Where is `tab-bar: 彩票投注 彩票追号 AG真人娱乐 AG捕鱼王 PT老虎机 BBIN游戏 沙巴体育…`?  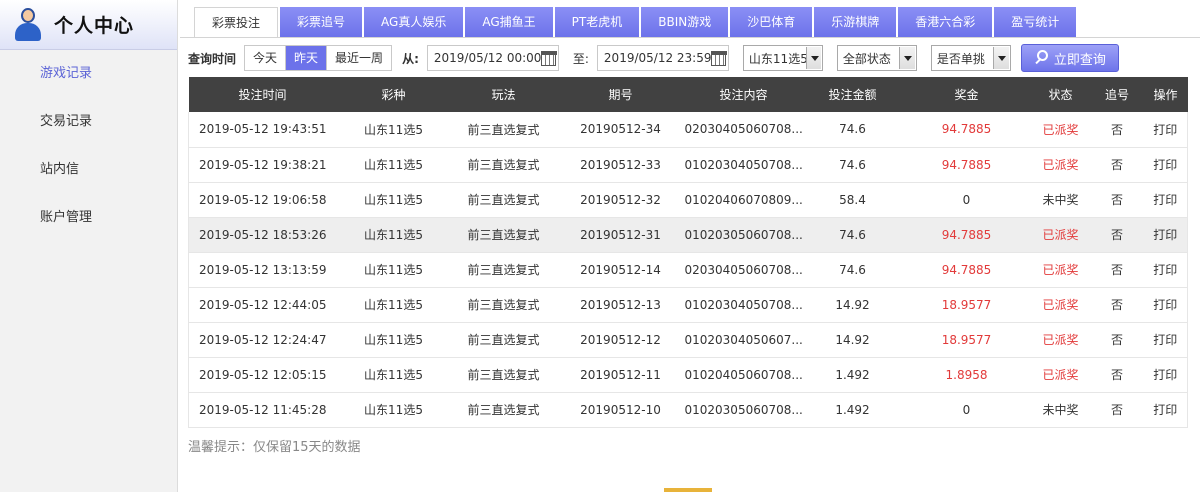
tab-bar: 彩票投注 彩票追号 AG真人娱乐 AG捕鱼王 PT老虎机 BBIN游戏 沙巴体育… is located at coordinates (636, 22).